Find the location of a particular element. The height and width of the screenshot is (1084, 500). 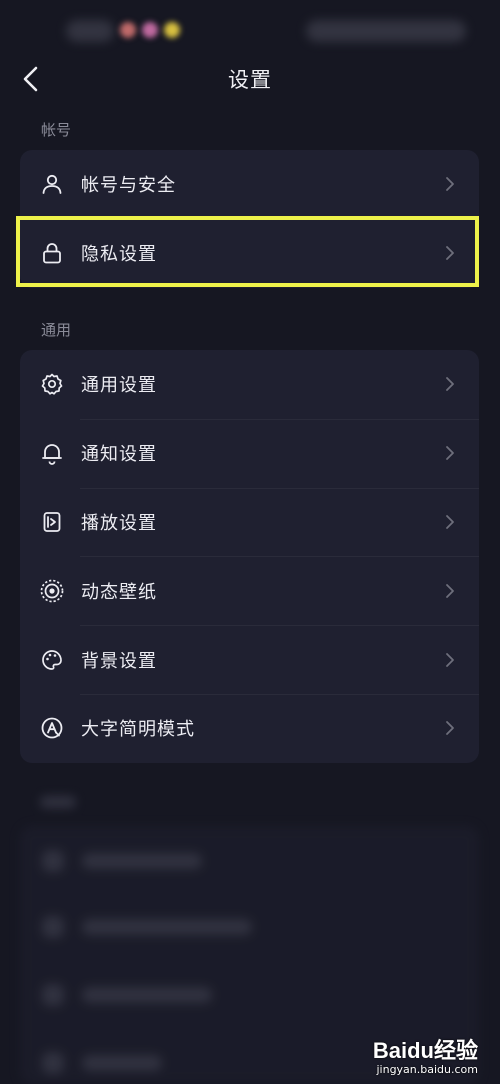

watermark-logo: Baidu经验 is located at coordinates (425, 1050).